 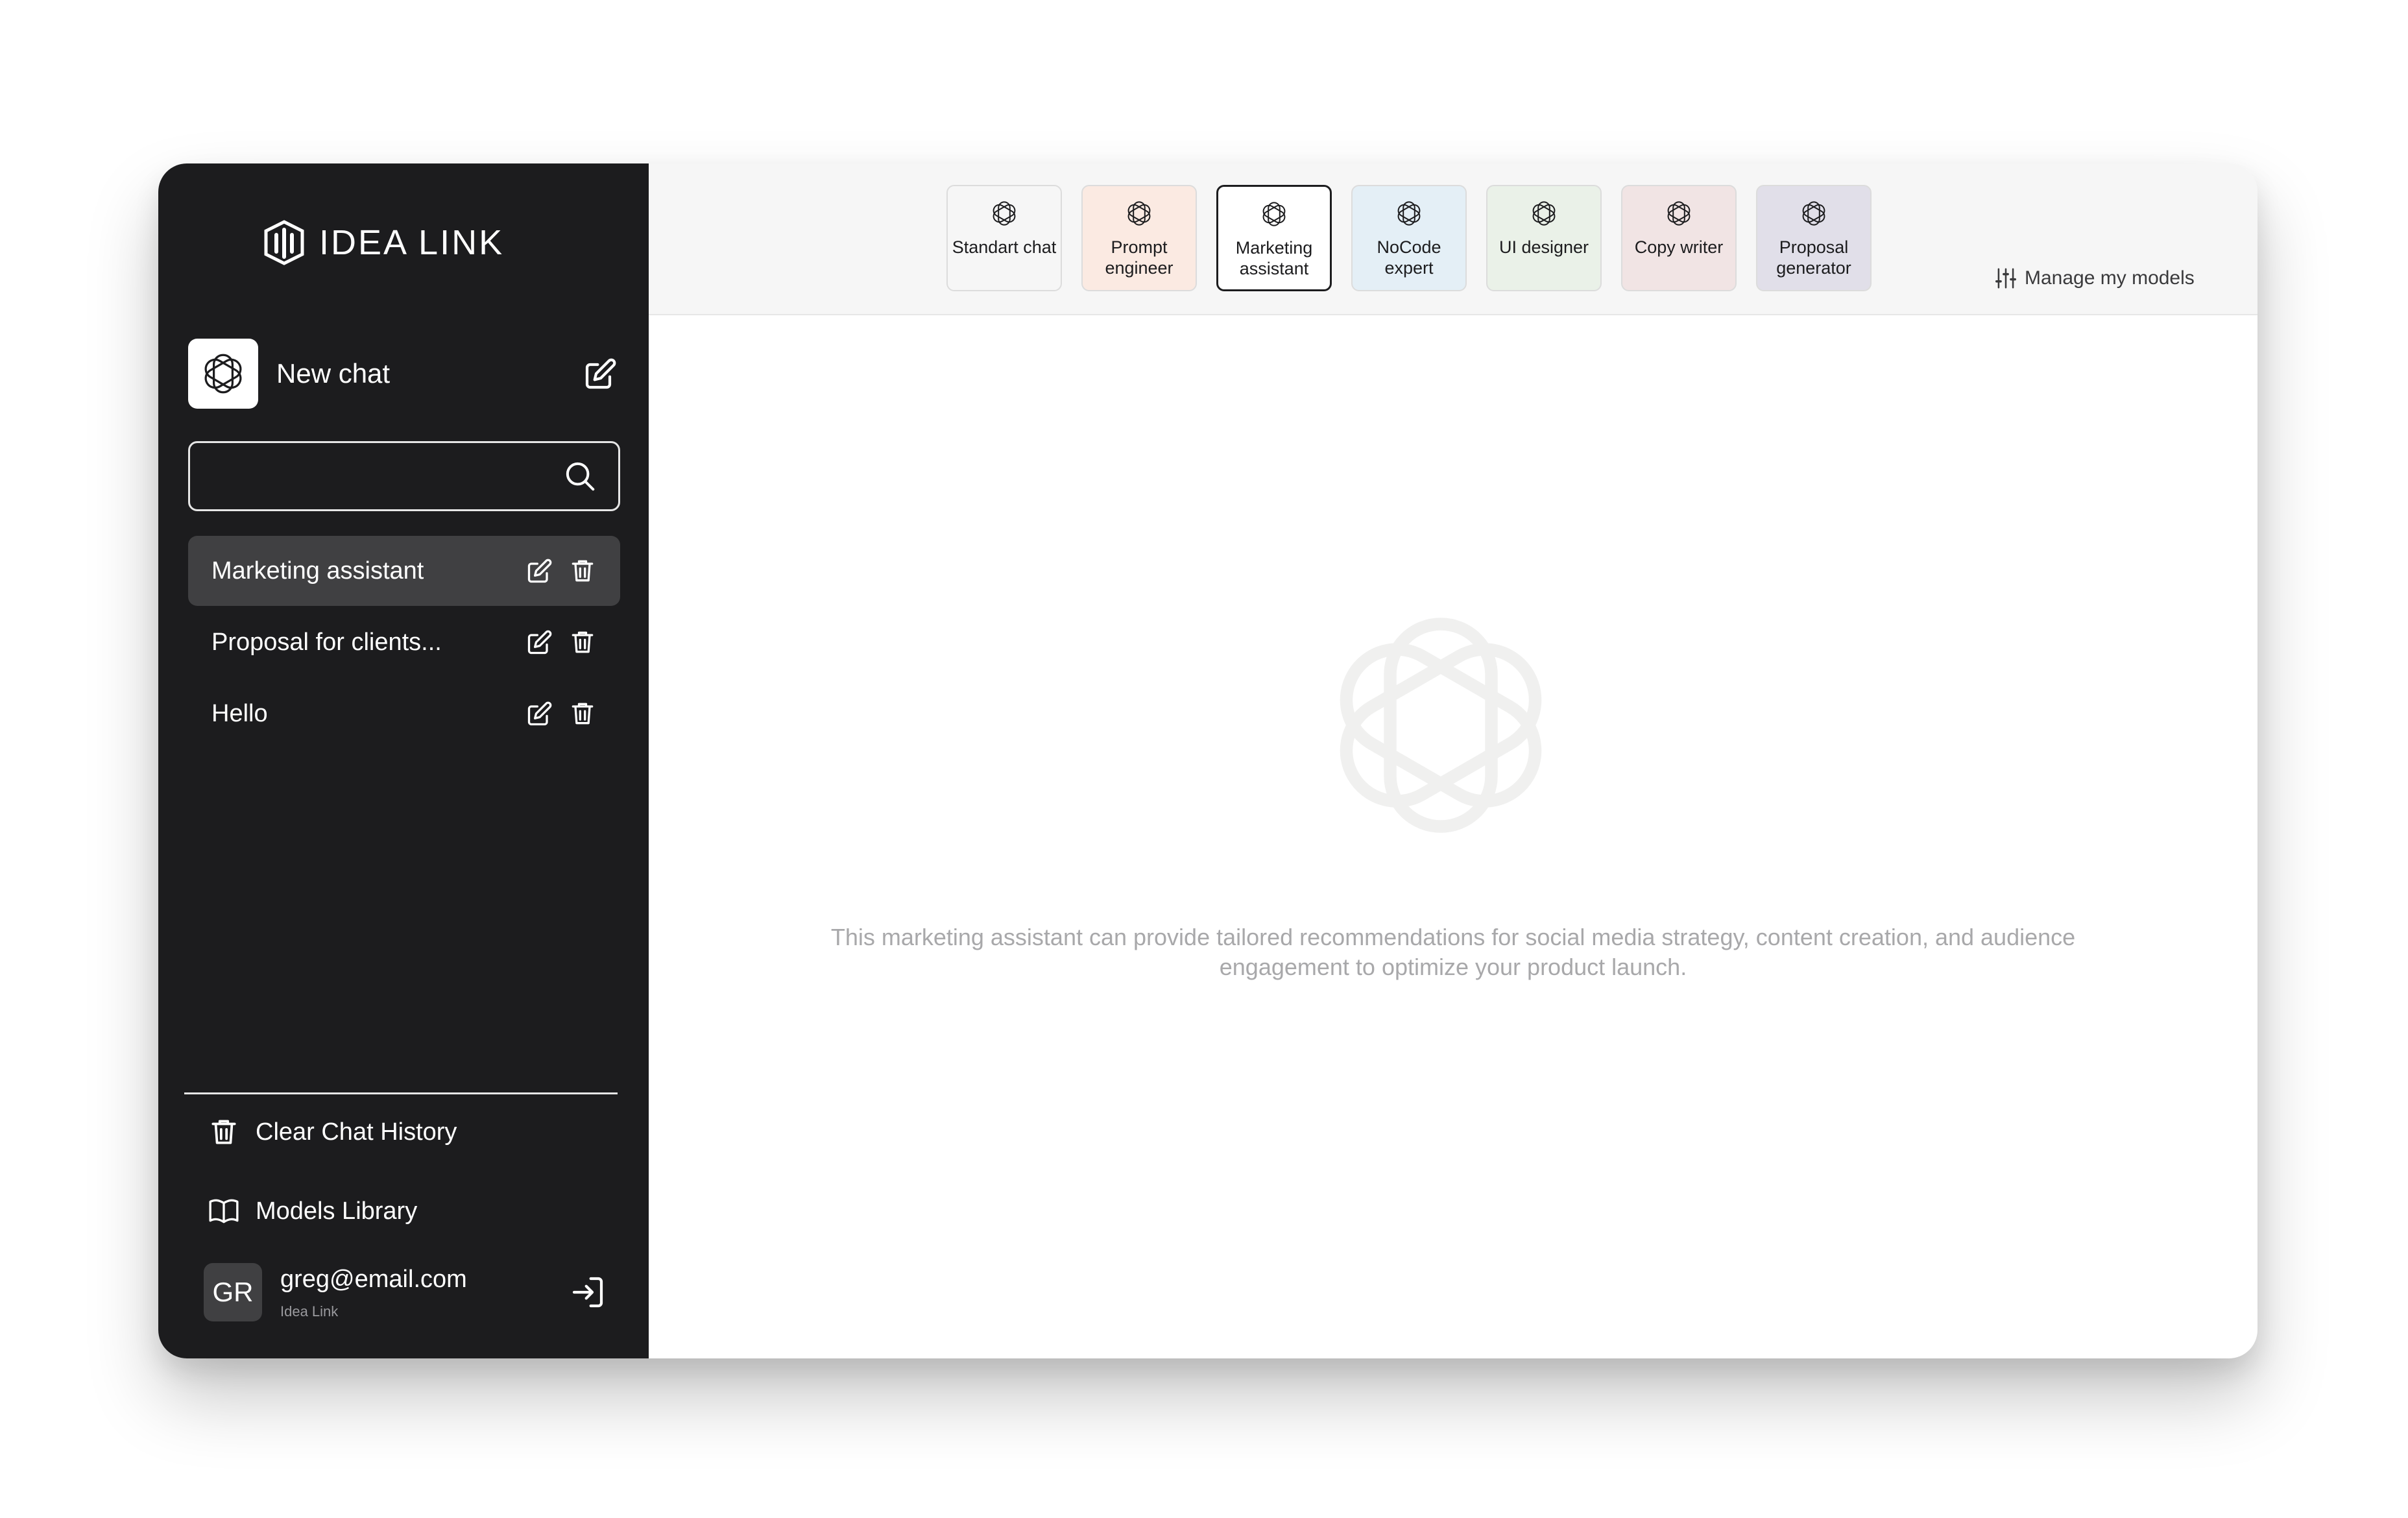 I want to click on model-card-copy-writer: Copy writer, so click(x=1679, y=238).